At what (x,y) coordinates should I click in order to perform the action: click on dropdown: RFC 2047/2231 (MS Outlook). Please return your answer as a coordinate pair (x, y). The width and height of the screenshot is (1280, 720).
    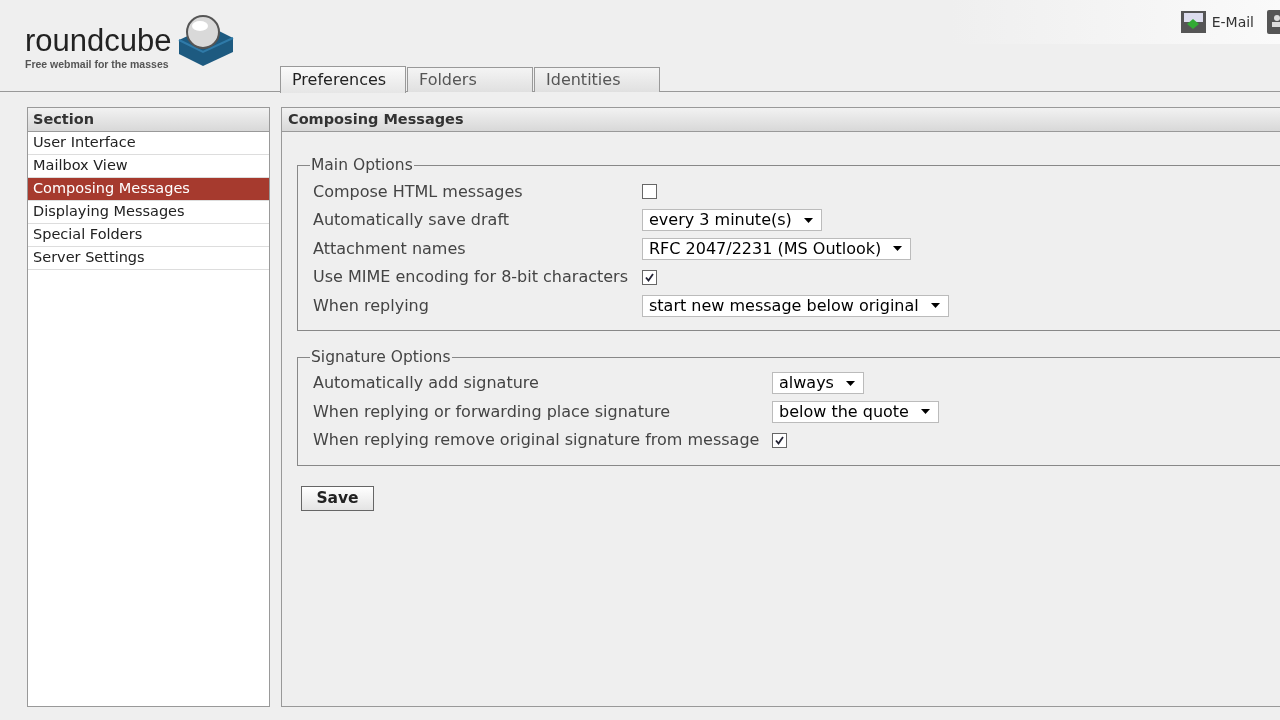
    Looking at the image, I should click on (777, 248).